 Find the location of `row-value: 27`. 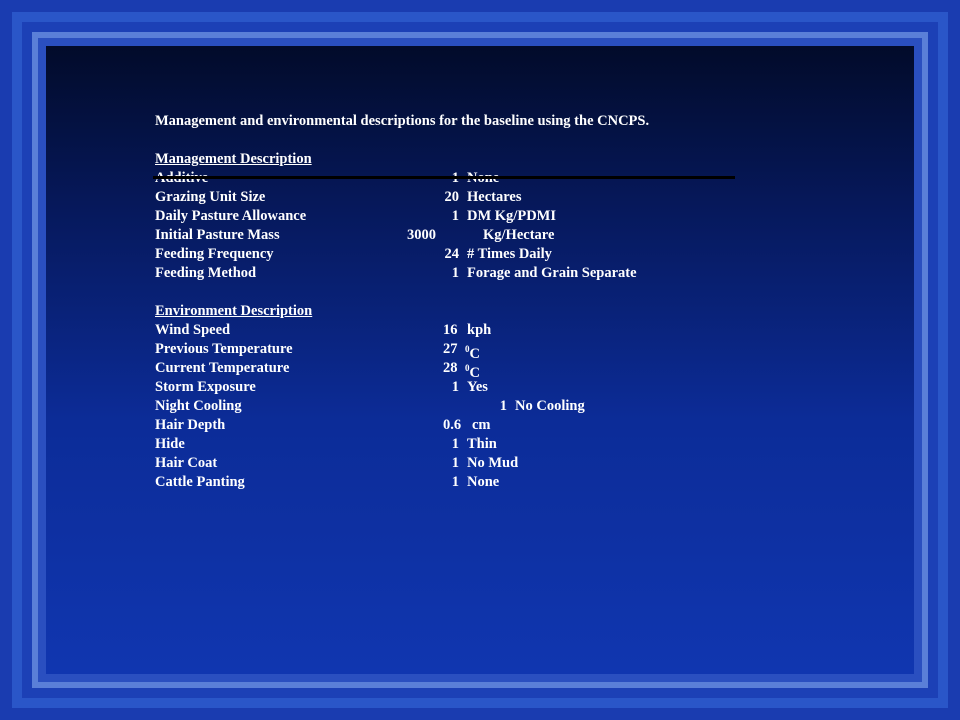

row-value: 27 is located at coordinates (450, 349).